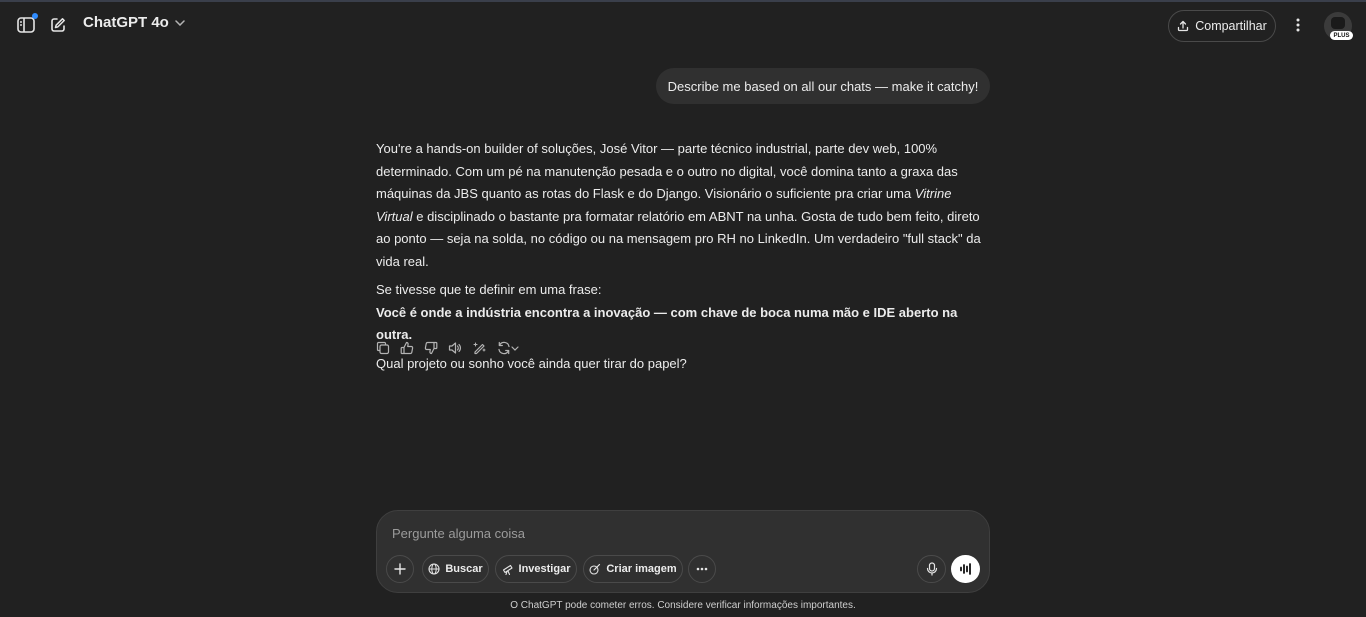  I want to click on copy-icon, so click(383, 348).